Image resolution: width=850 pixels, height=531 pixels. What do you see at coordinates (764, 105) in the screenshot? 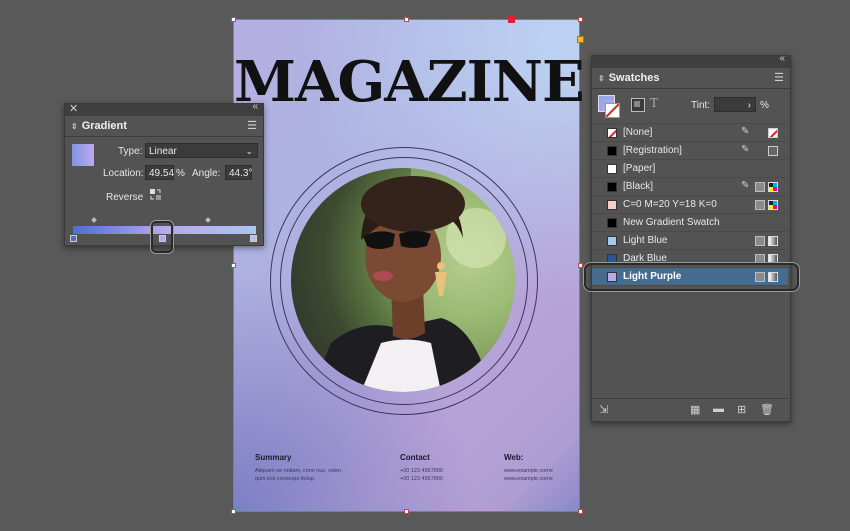
I see `tint-unit: %` at bounding box center [764, 105].